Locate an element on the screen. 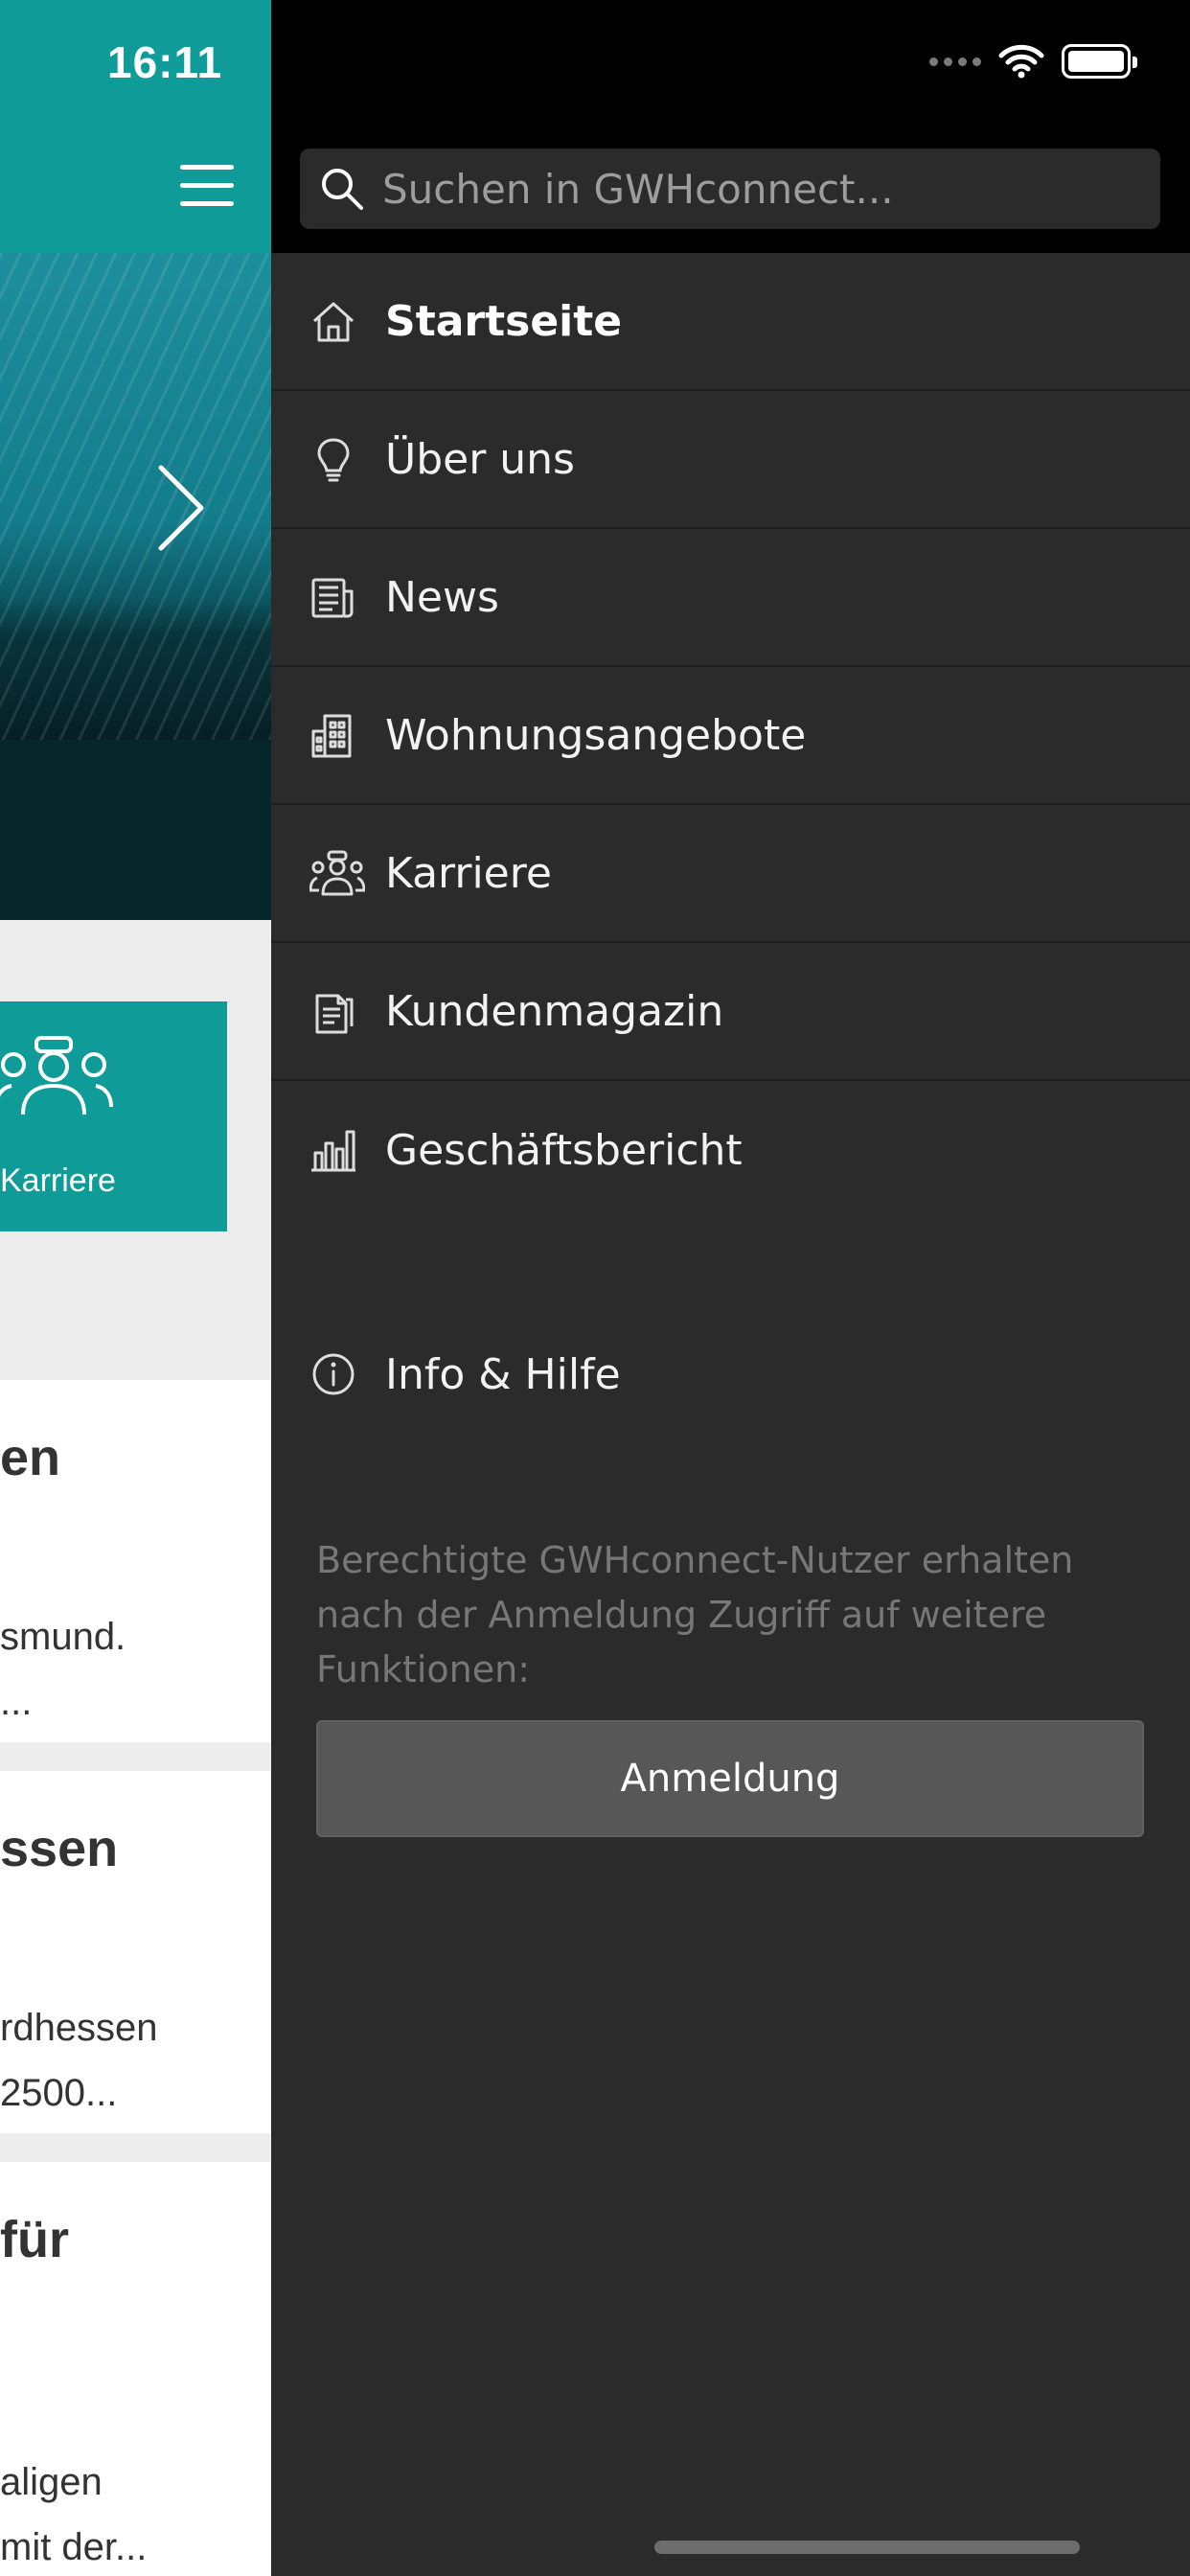 The width and height of the screenshot is (1190, 2576). card-title: en is located at coordinates (31, 1457).